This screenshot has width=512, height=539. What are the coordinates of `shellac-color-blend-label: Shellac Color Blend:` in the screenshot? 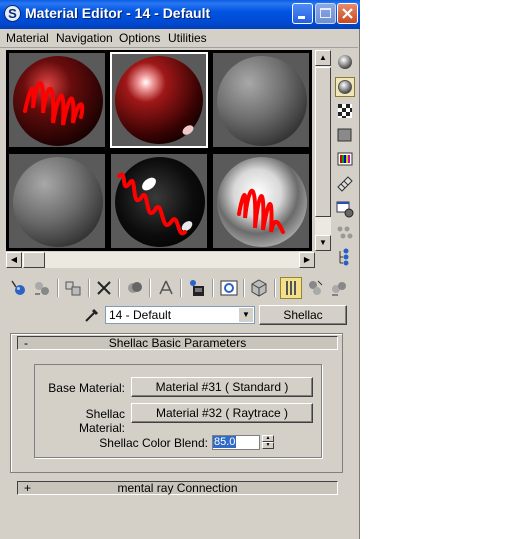 It's located at (153, 443).